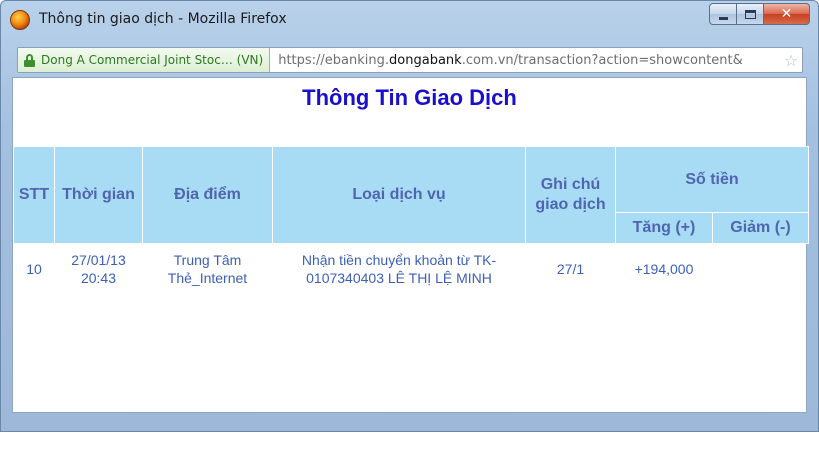 The image size is (819, 460). Describe the element at coordinates (207, 195) in the screenshot. I see `header-place: Địa điểm` at that location.